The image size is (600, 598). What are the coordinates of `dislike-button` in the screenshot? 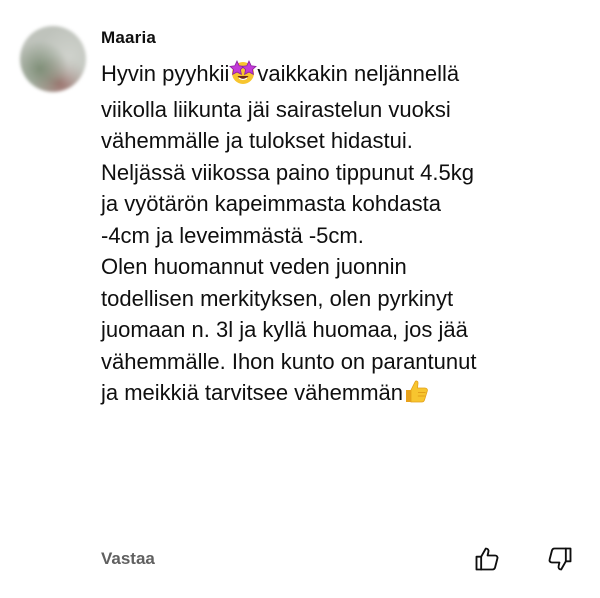 It's located at (560, 561).